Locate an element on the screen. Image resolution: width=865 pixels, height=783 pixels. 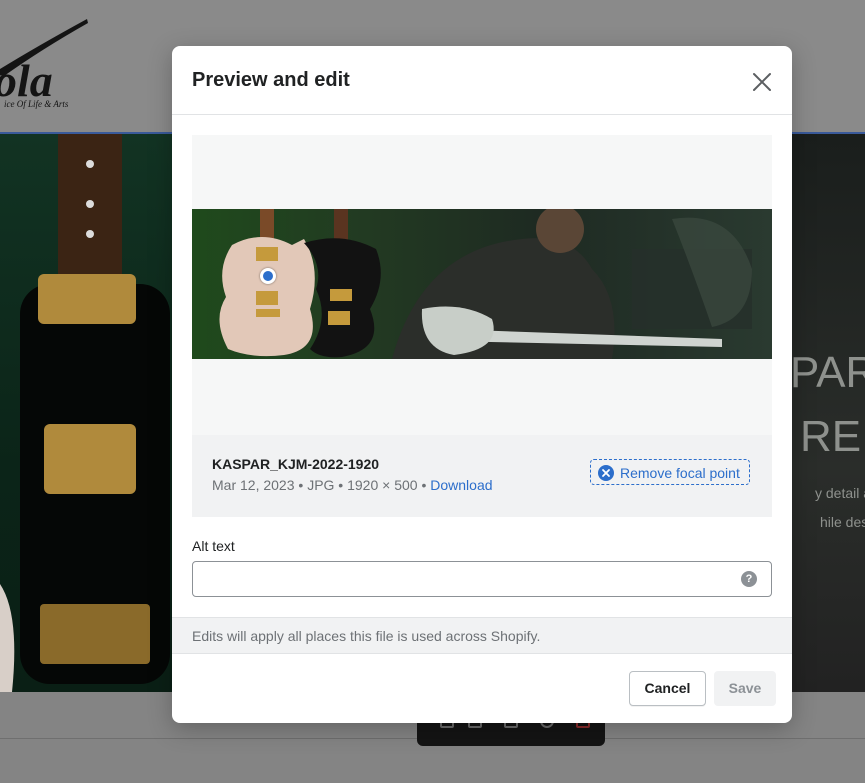
remove-focal-point-button: Remove focal point is located at coordinates (670, 472).